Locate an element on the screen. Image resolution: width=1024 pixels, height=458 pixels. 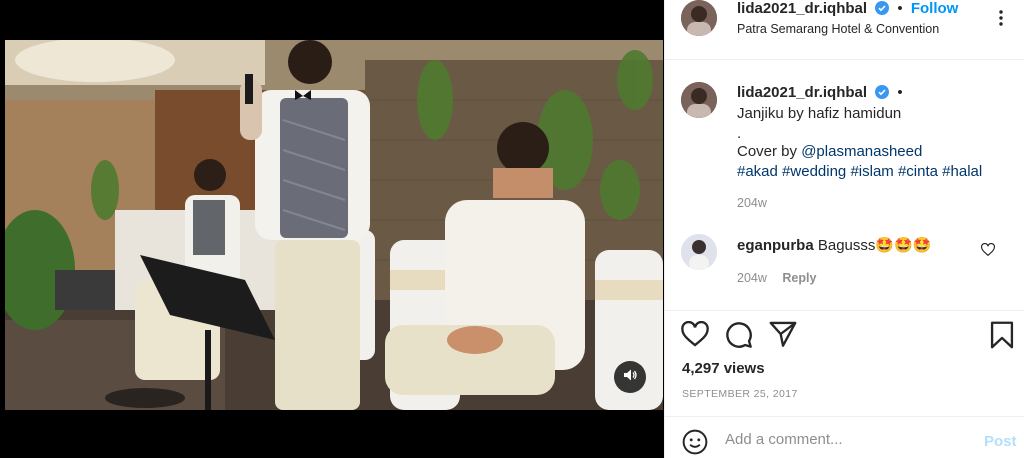
post-date: SEPTEMBER 25, 2017 is located at coordinates (740, 394).